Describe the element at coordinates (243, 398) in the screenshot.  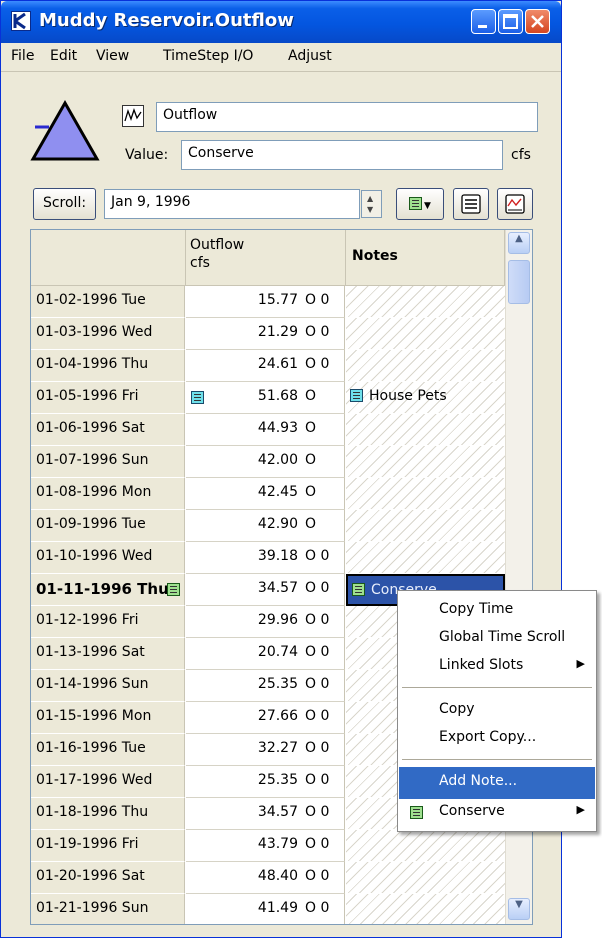
I see `outflow-value-cell: 51.68` at that location.